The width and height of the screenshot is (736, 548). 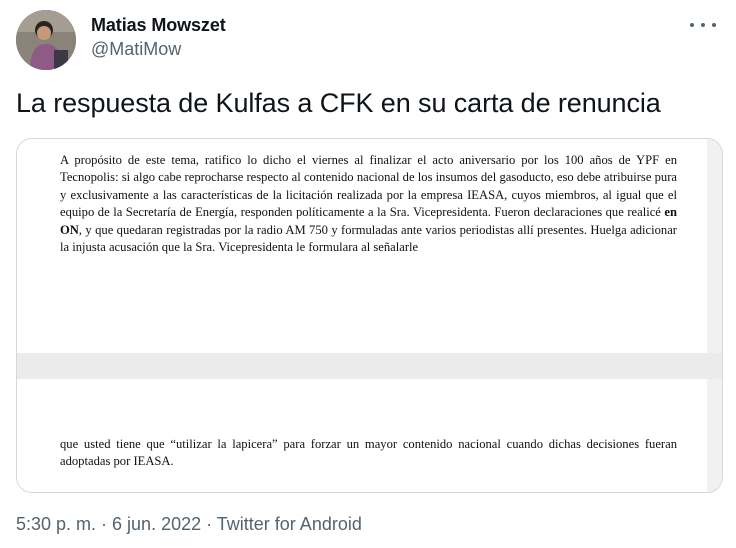 I want to click on document-page-gap, so click(x=369, y=366).